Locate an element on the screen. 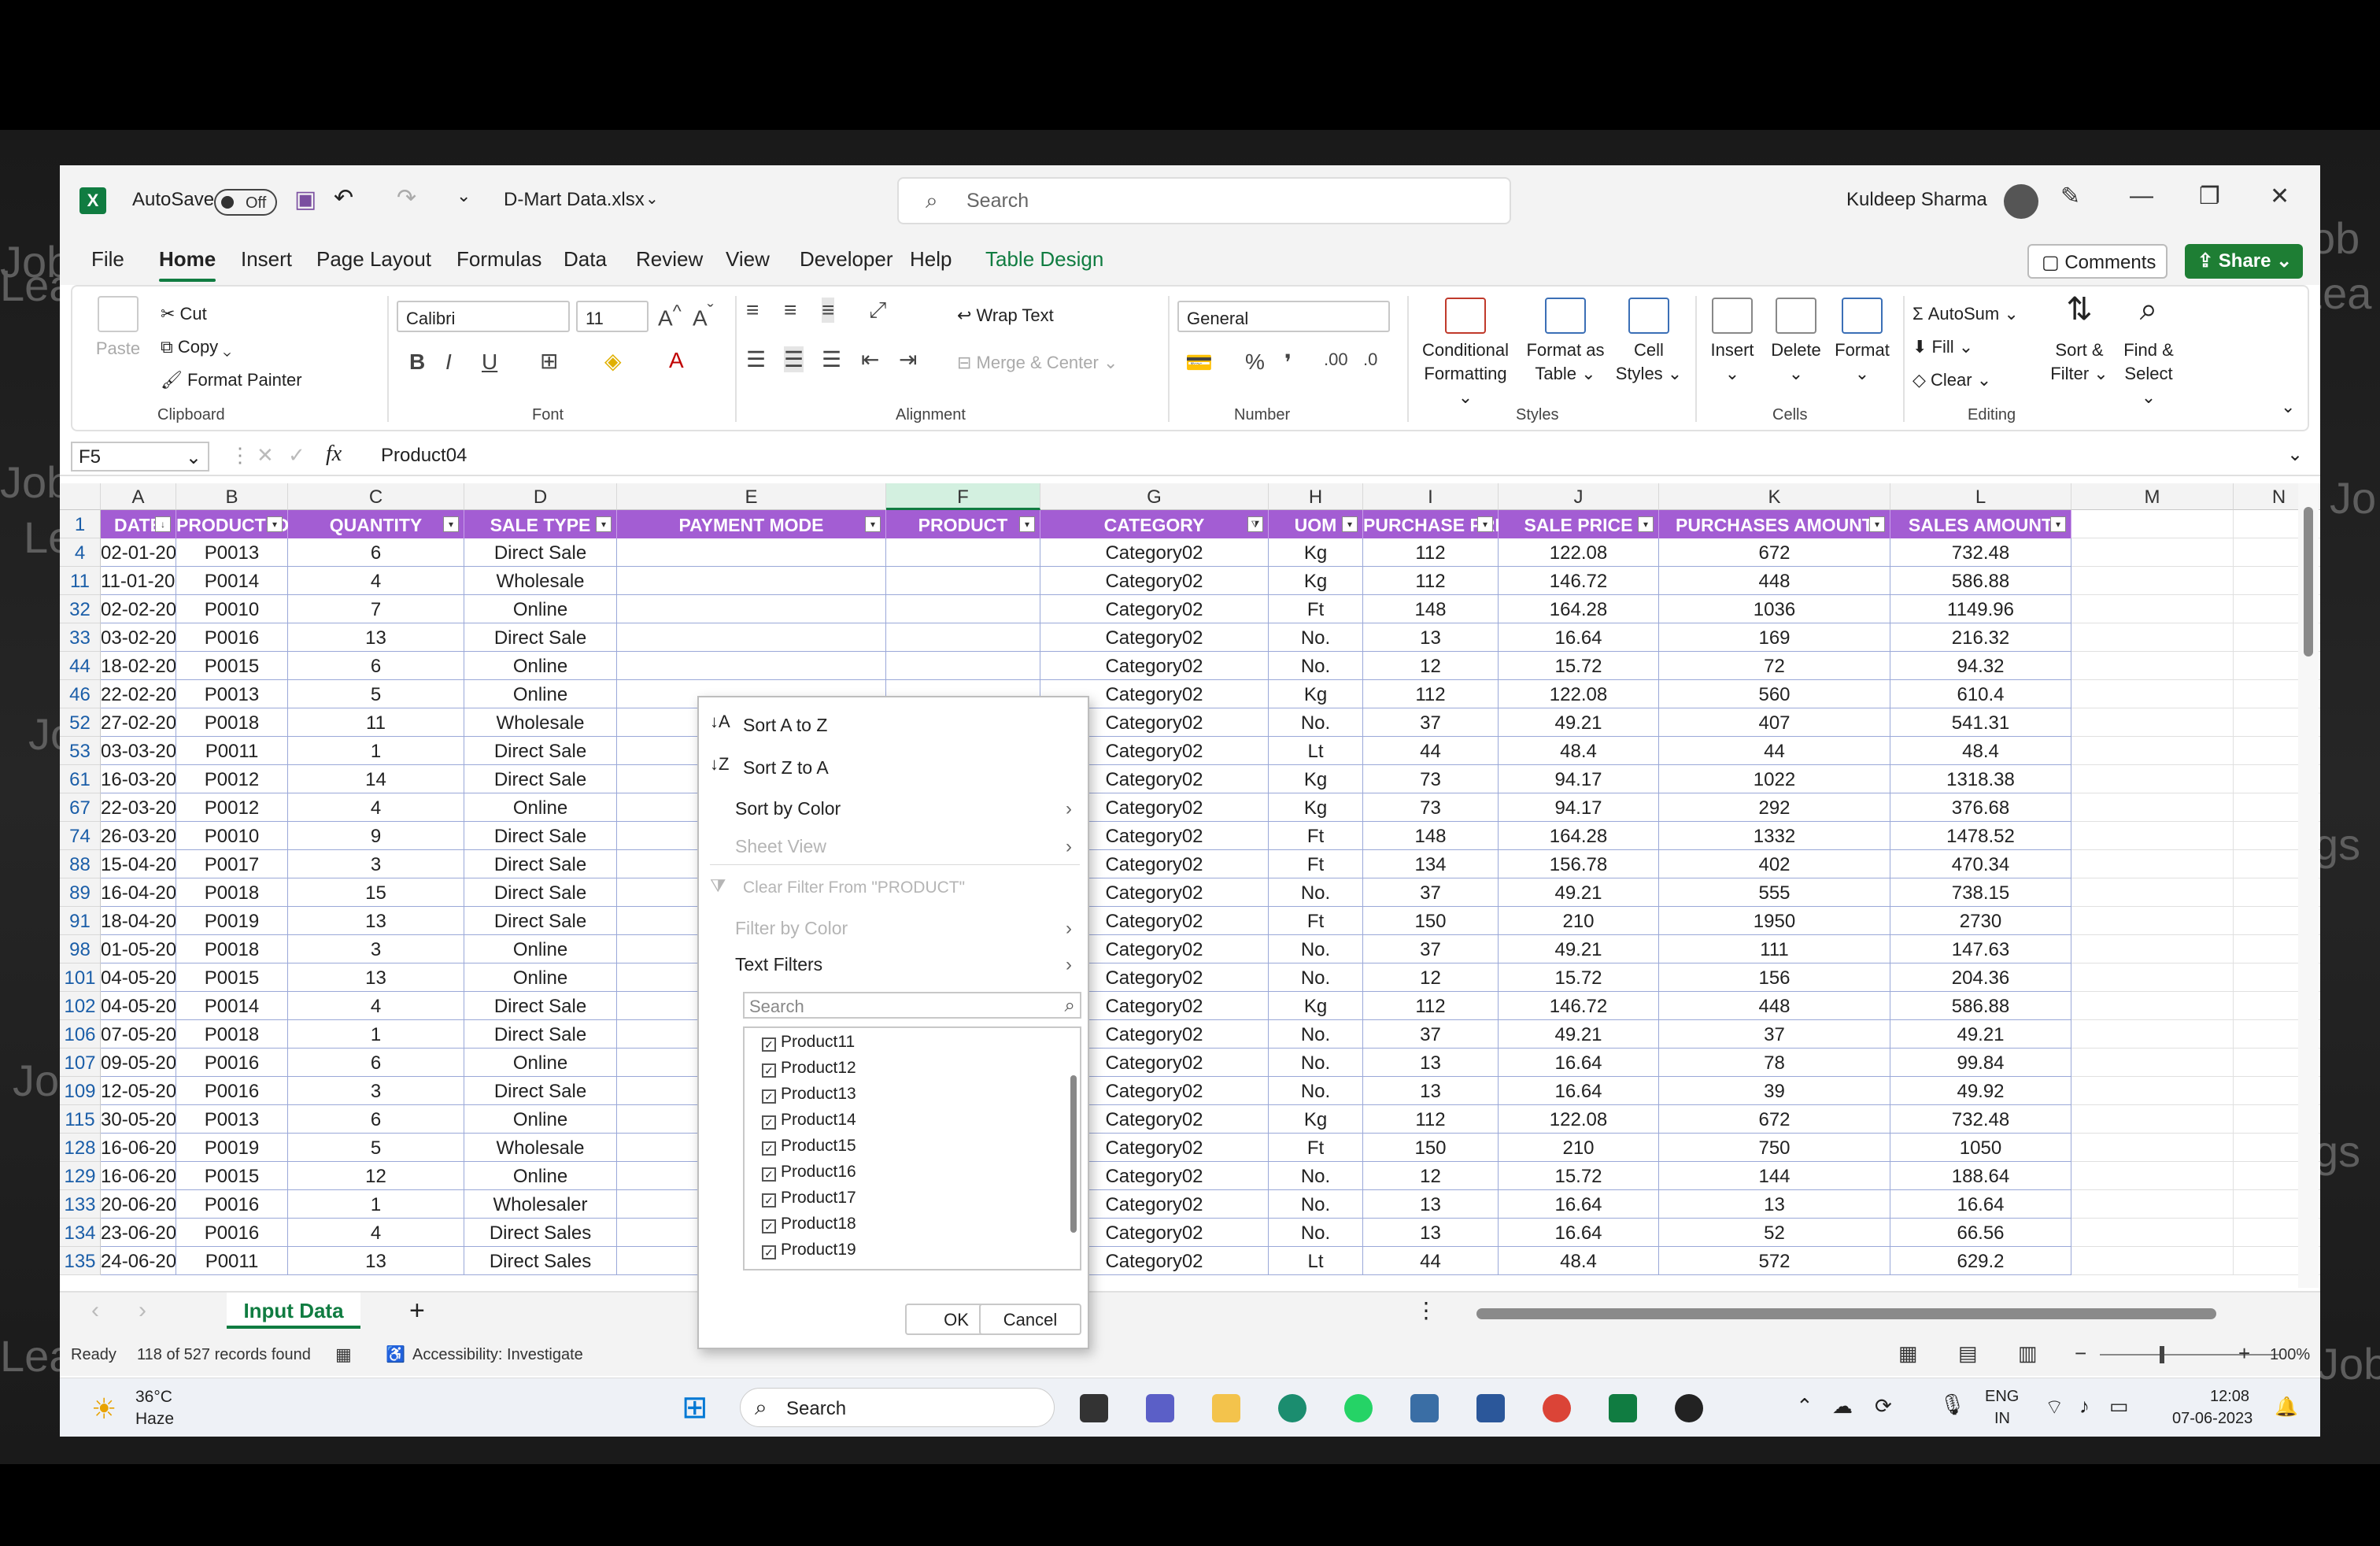  align-right-icon: ☰ is located at coordinates (832, 359).